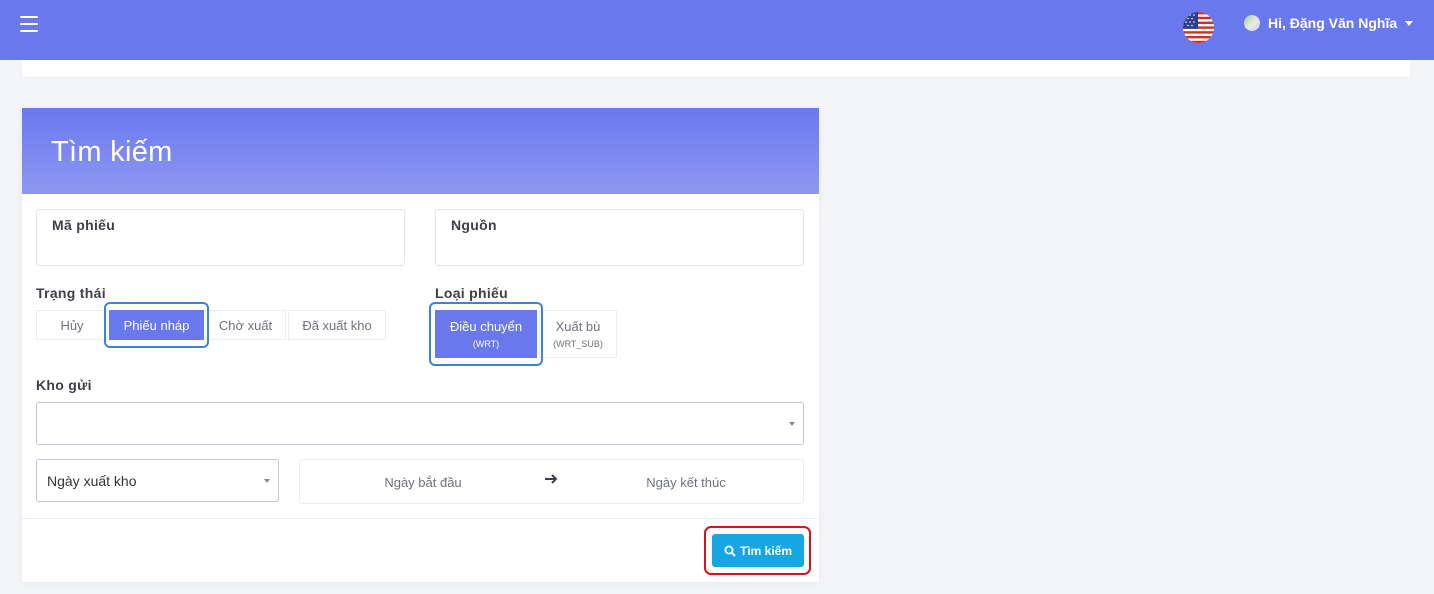 Image resolution: width=1434 pixels, height=594 pixels. What do you see at coordinates (29, 24) in the screenshot?
I see `hamburger-menu-icon` at bounding box center [29, 24].